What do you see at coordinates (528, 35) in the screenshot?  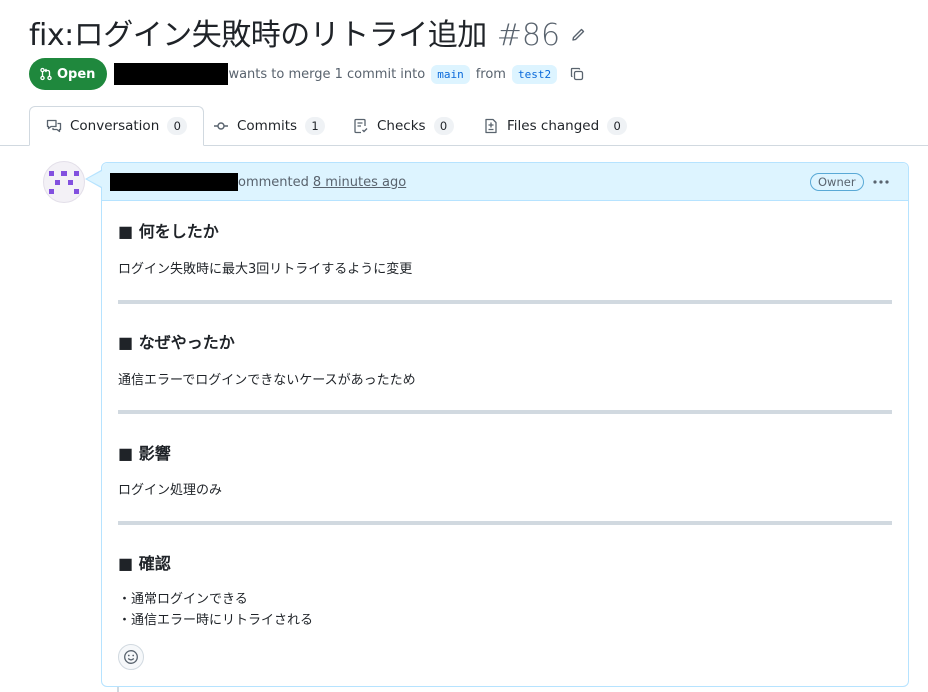 I see `pr-number: #86` at bounding box center [528, 35].